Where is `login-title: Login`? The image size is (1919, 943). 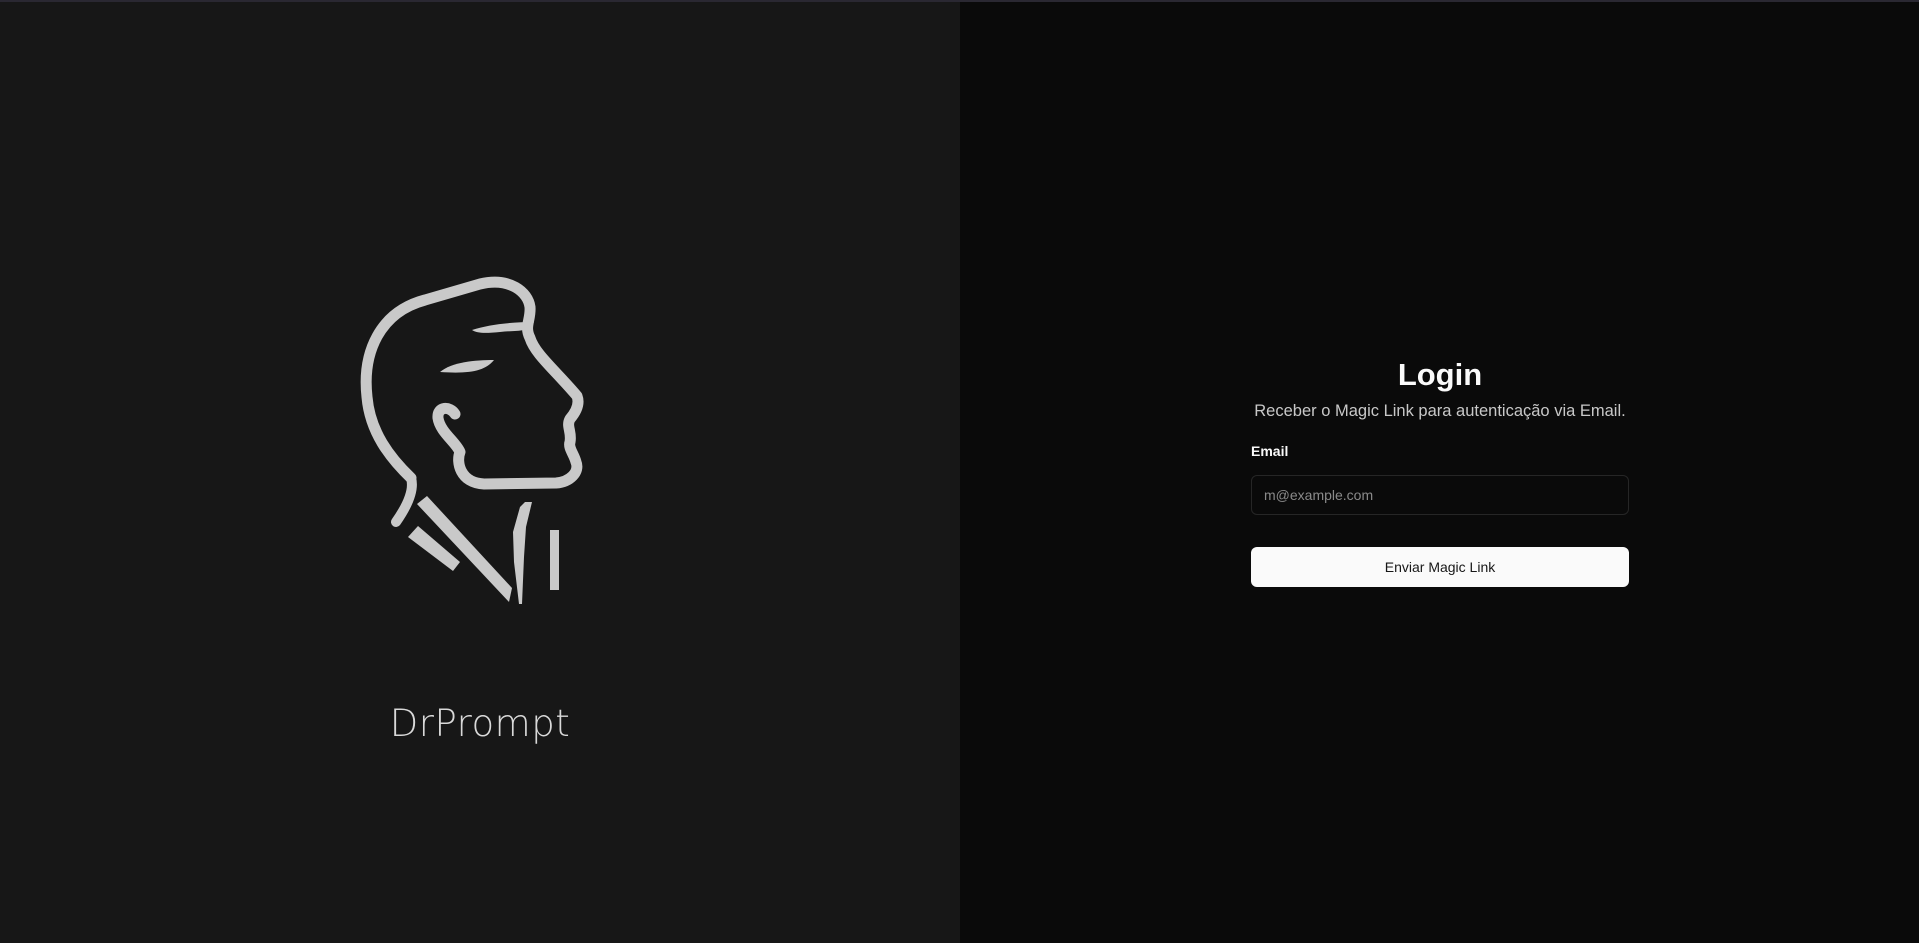
login-title: Login is located at coordinates (1440, 374).